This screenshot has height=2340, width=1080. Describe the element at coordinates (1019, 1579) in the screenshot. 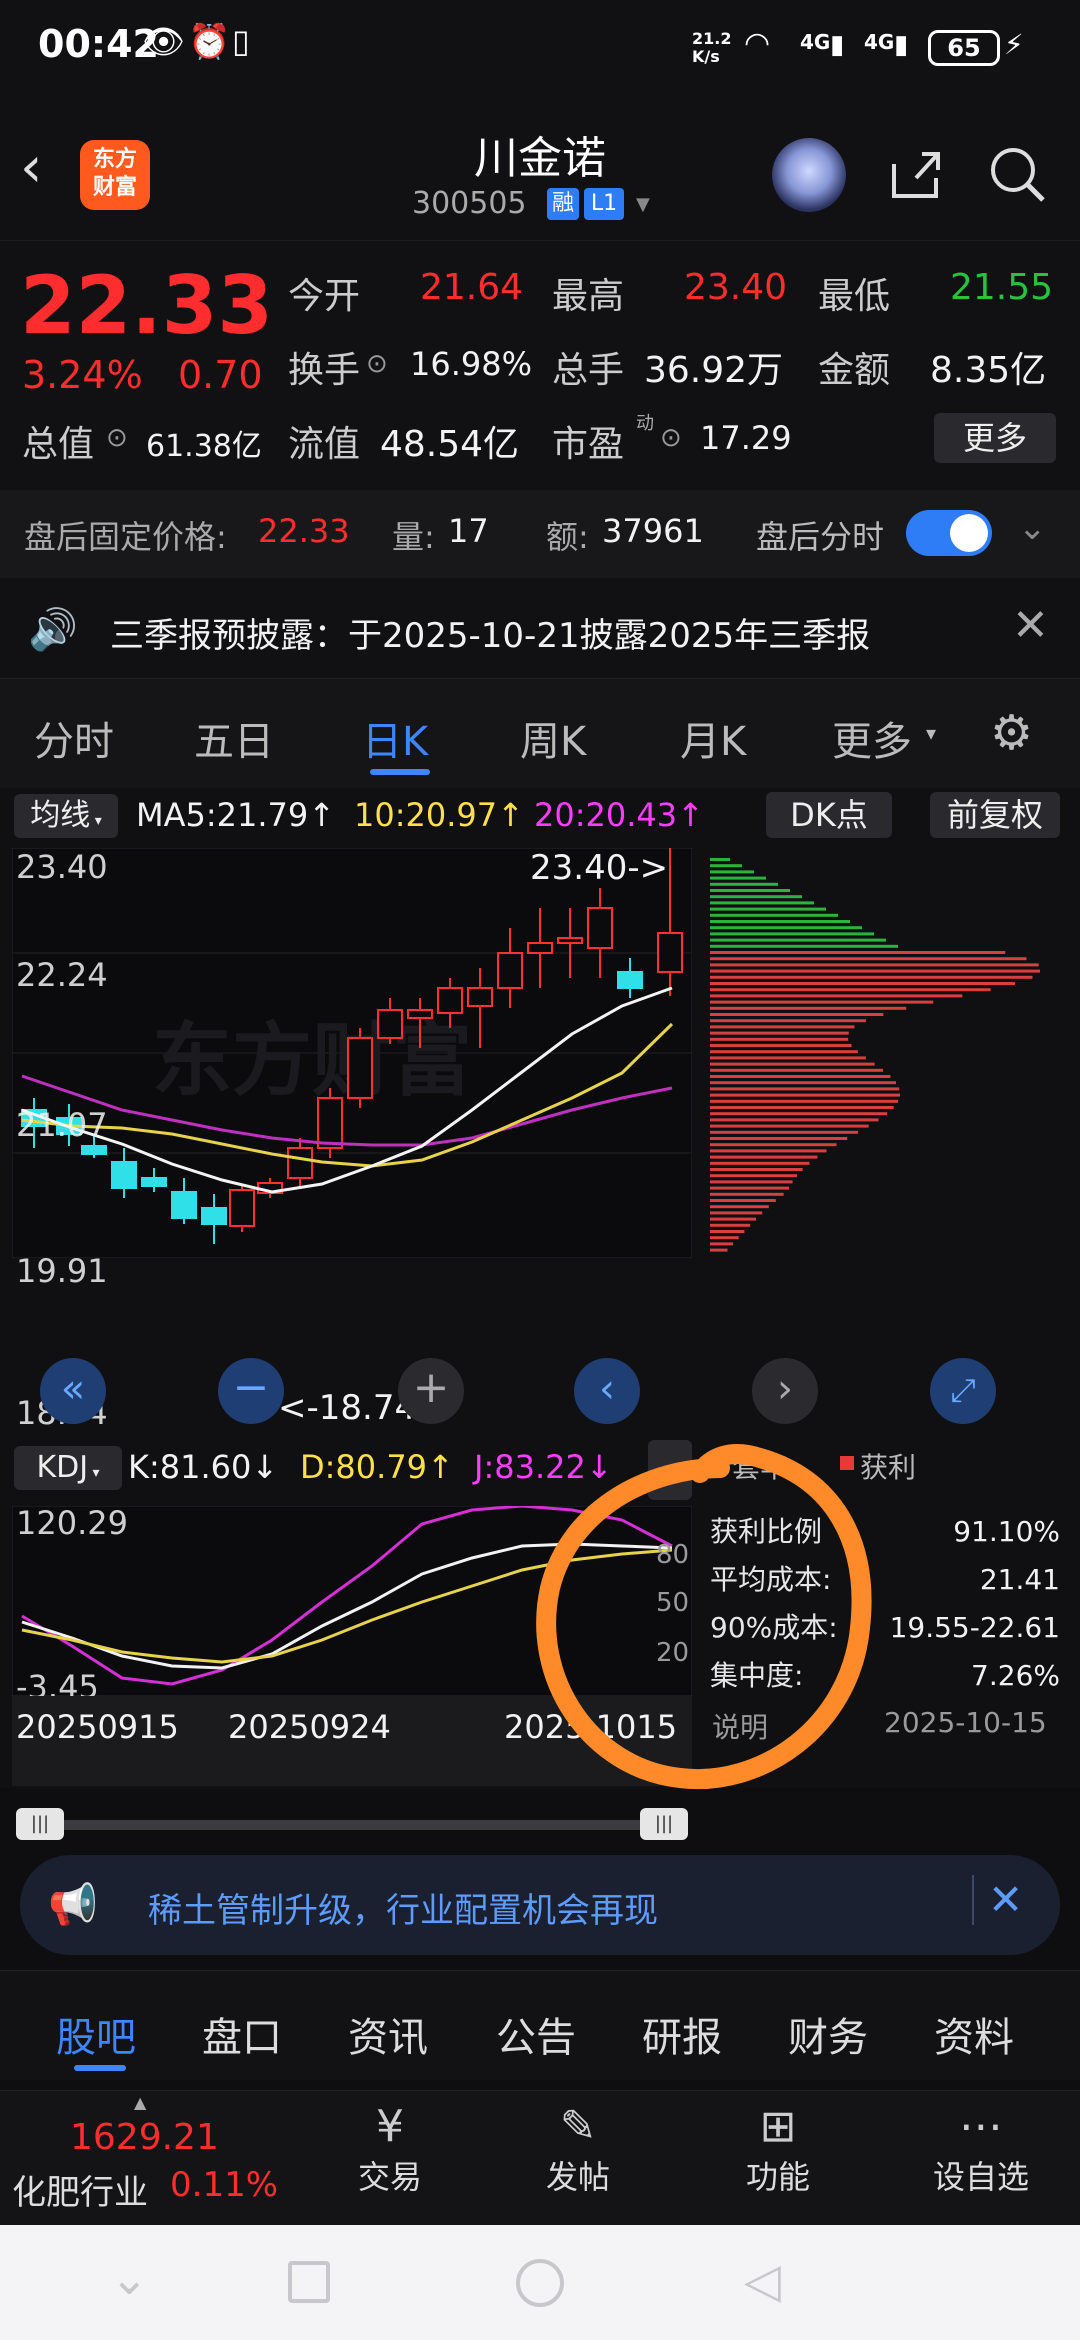

I see `chip-stat-value: 21.41` at that location.